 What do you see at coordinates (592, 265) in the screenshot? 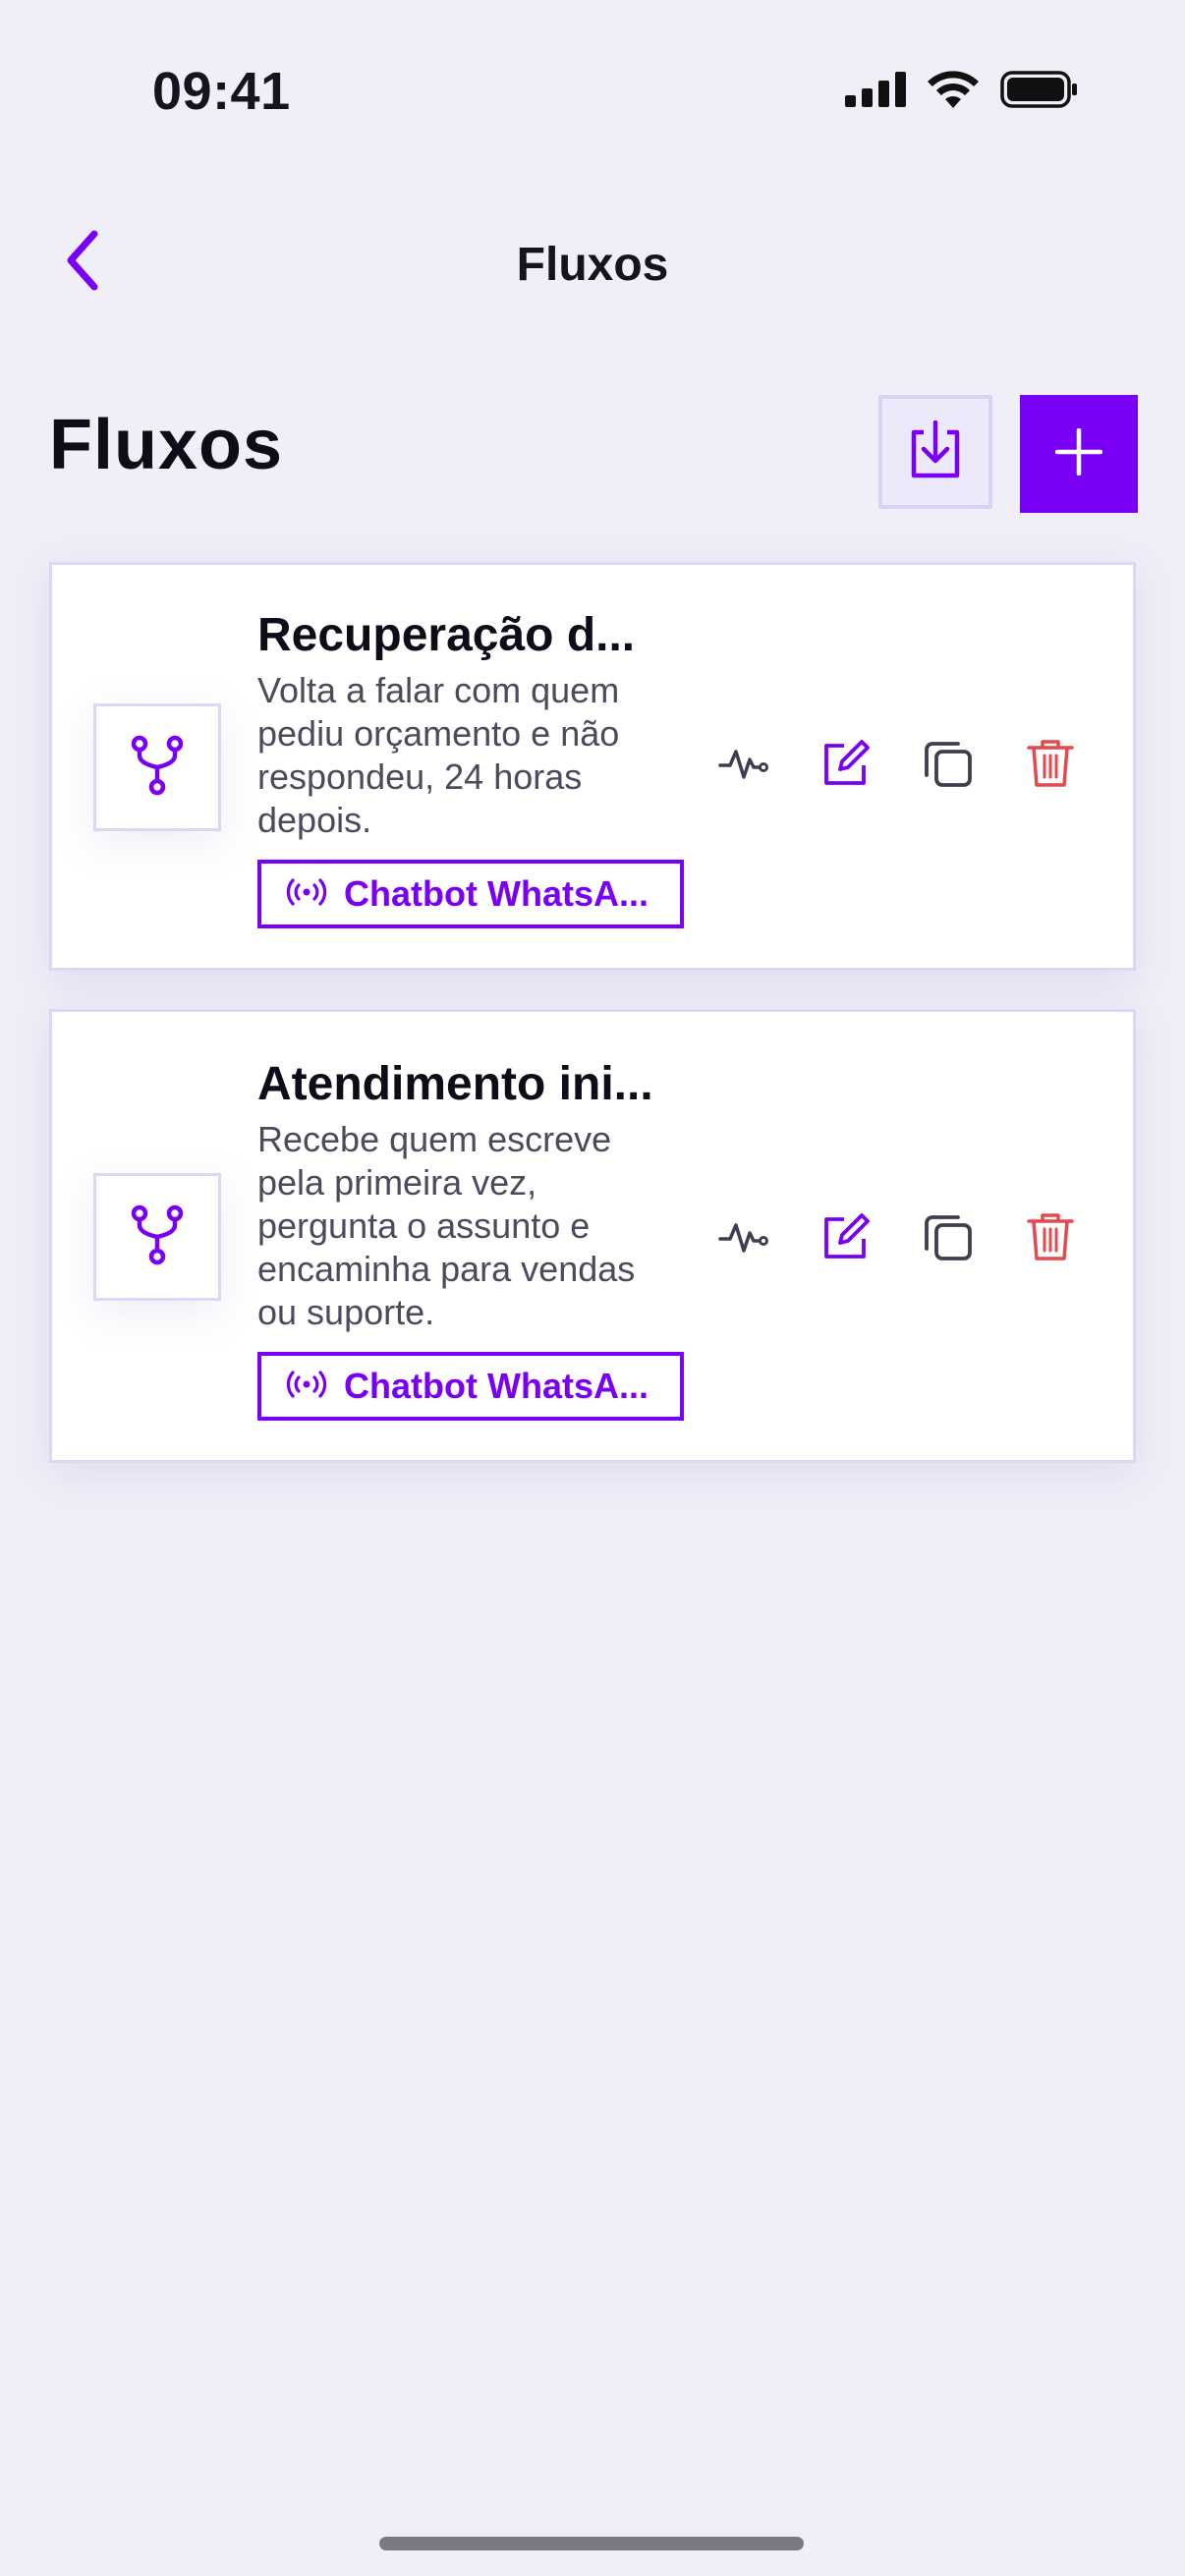
I see `nav-title: Fluxos` at bounding box center [592, 265].